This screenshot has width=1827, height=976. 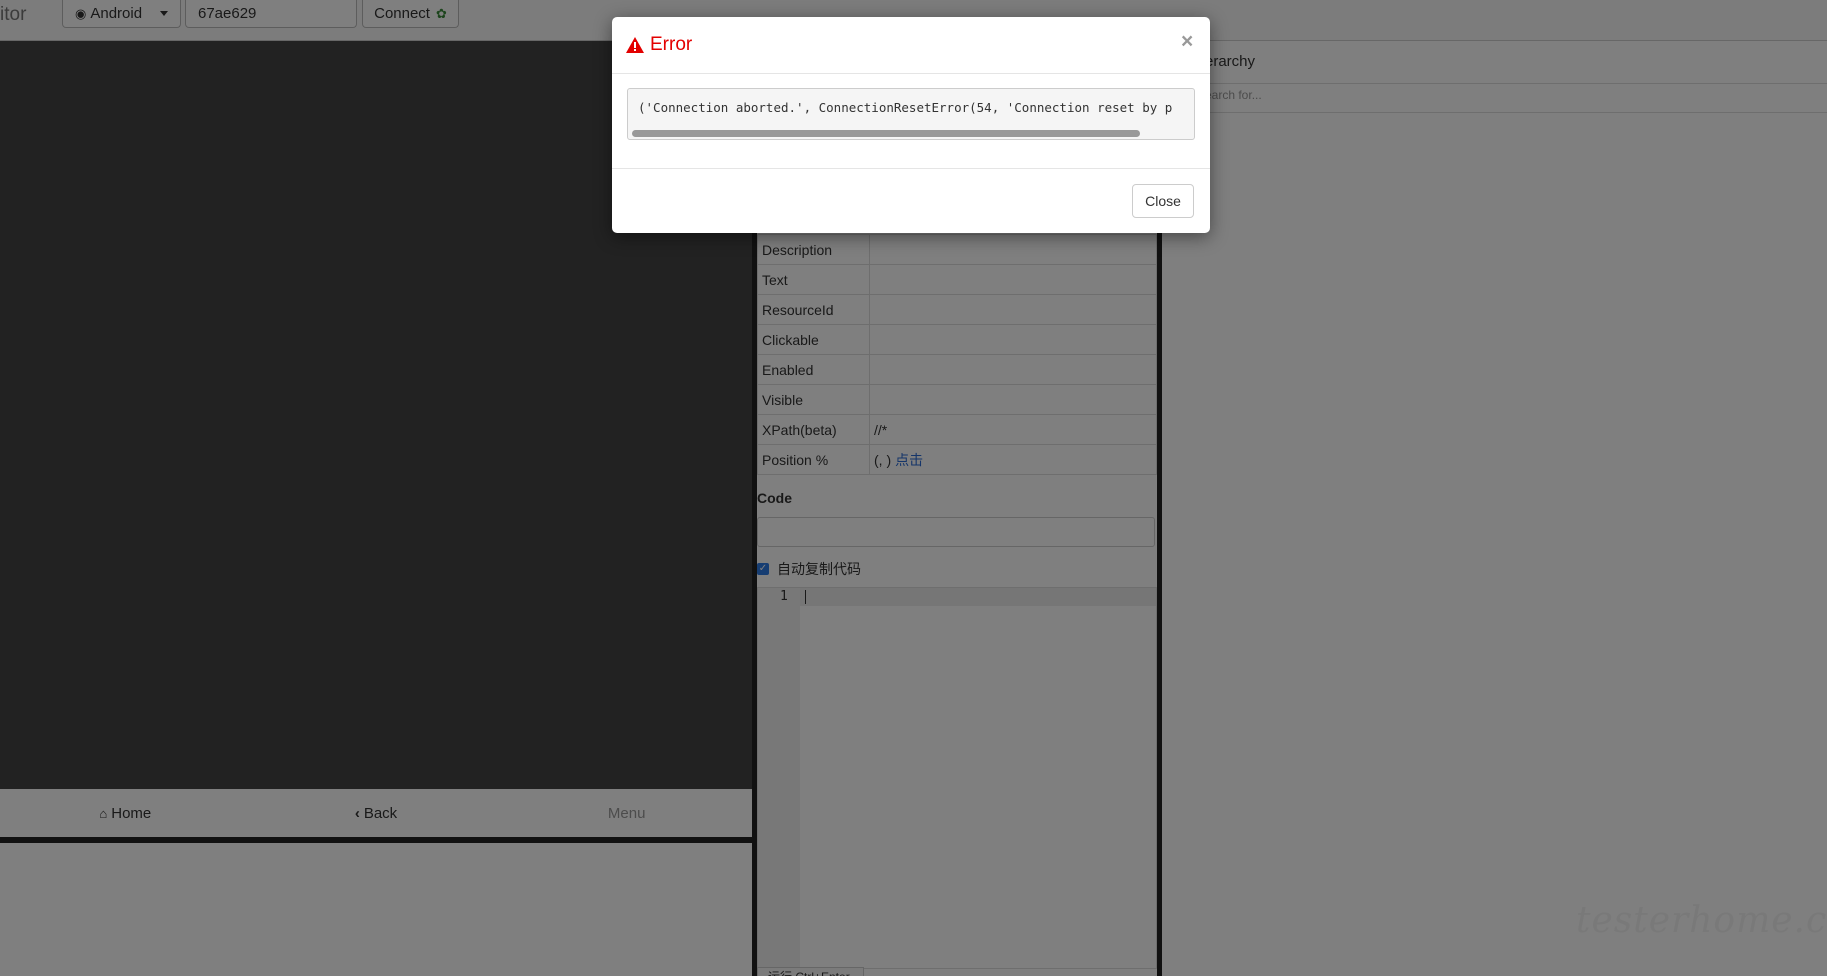 I want to click on close-icon: ×, so click(x=1187, y=42).